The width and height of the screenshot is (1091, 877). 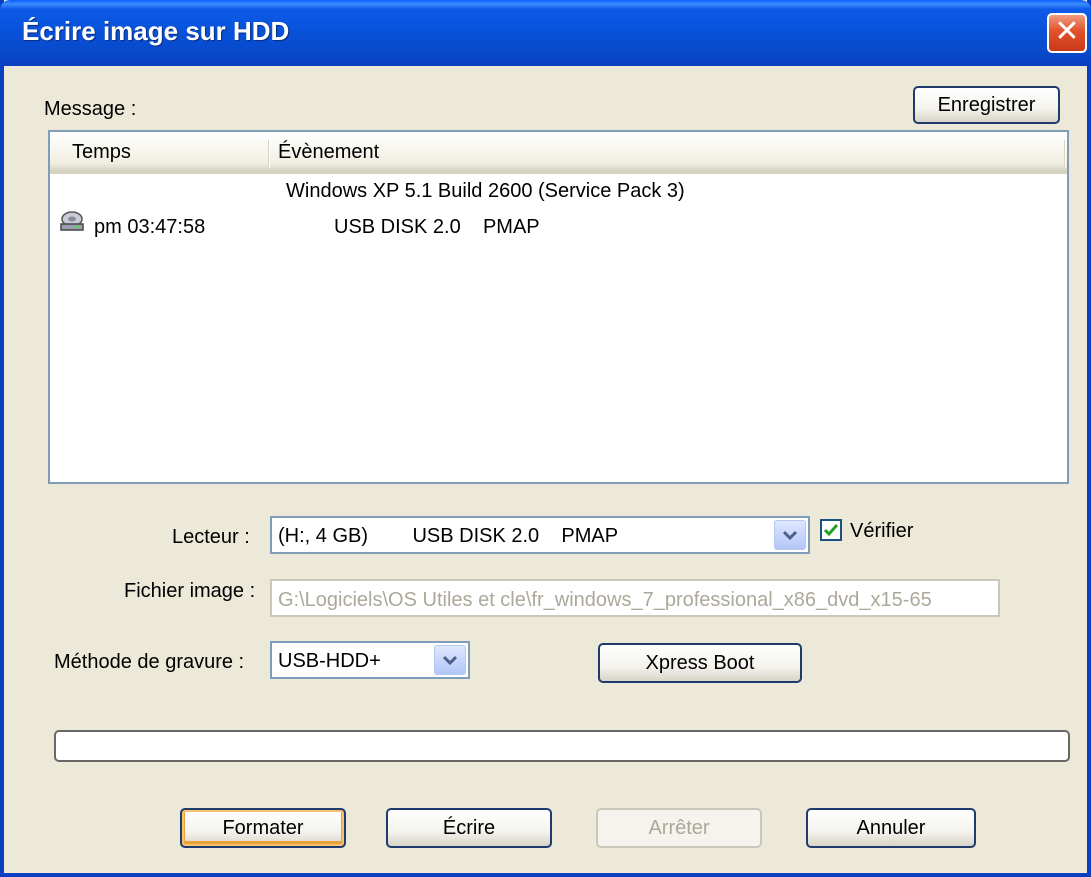 I want to click on write-method-label: Méthode de gravure :, so click(x=149, y=662).